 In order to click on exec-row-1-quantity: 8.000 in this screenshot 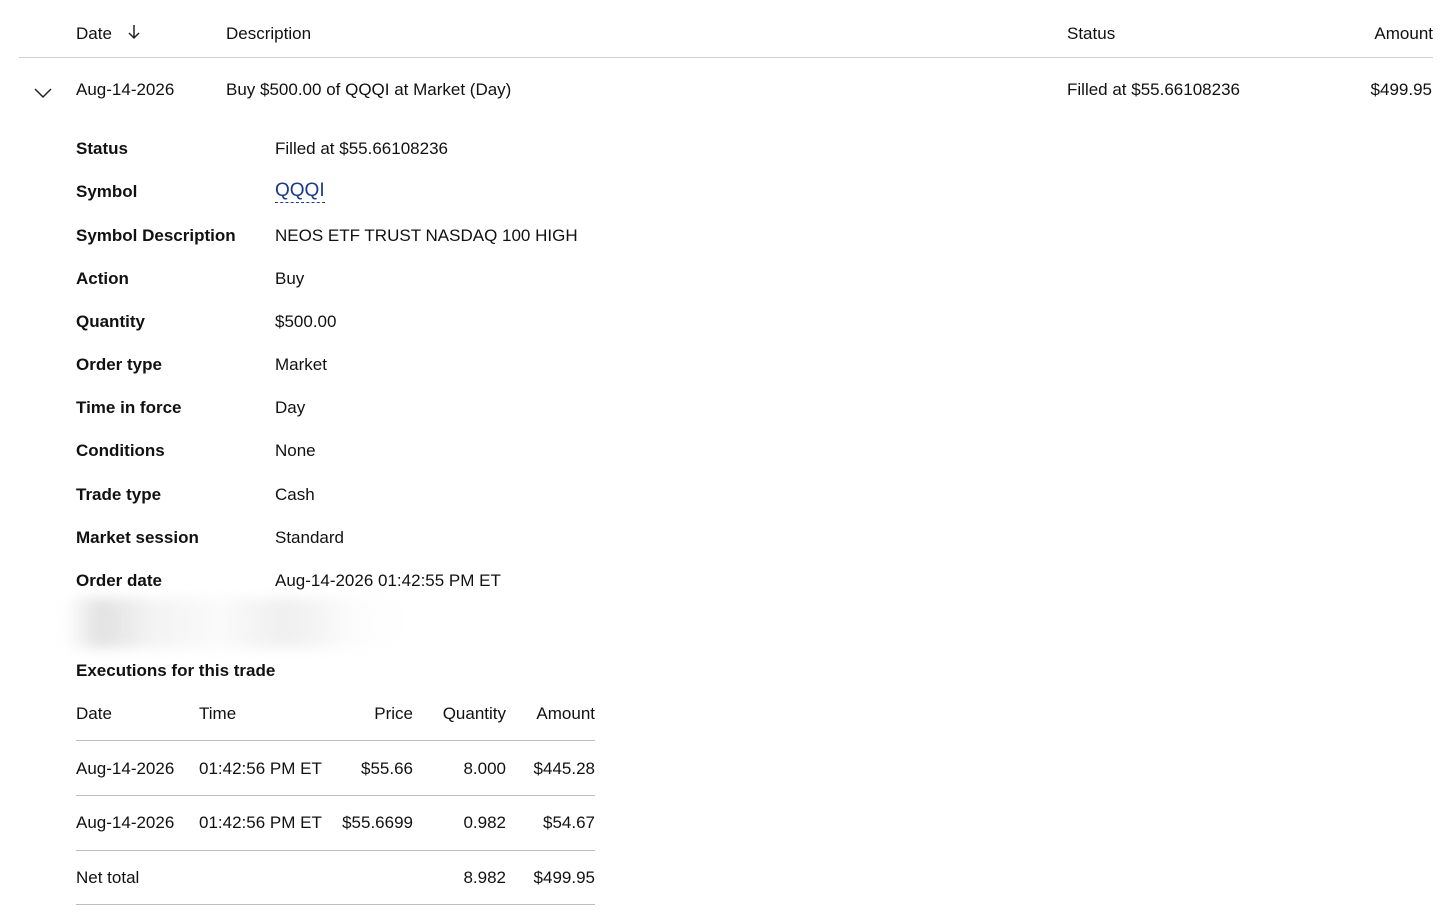, I will do `click(484, 768)`.